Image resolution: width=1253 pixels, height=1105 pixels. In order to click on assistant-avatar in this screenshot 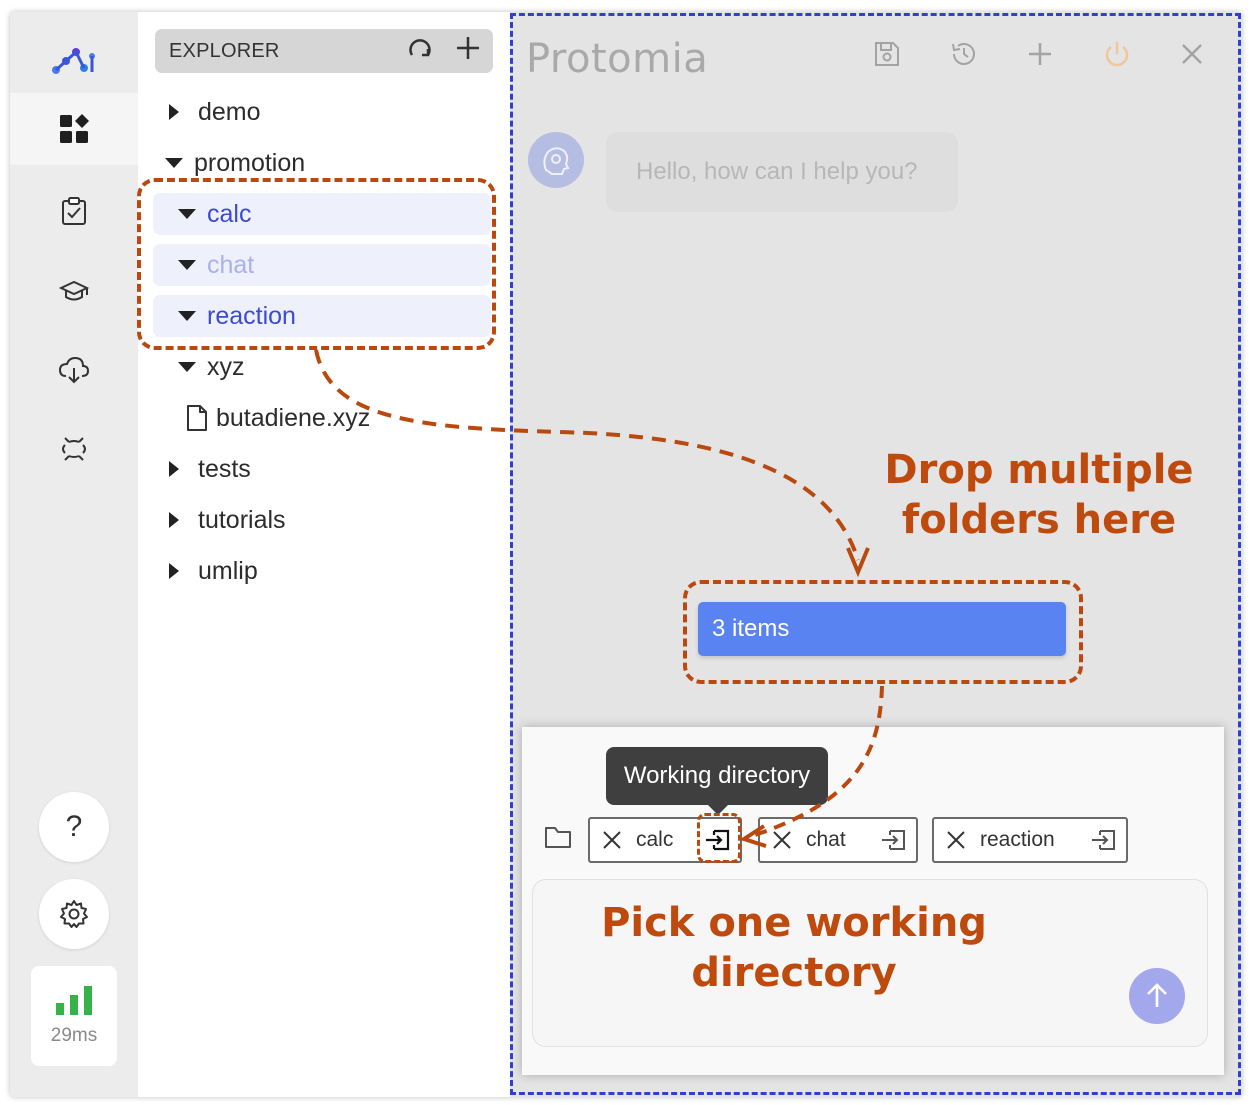, I will do `click(556, 160)`.